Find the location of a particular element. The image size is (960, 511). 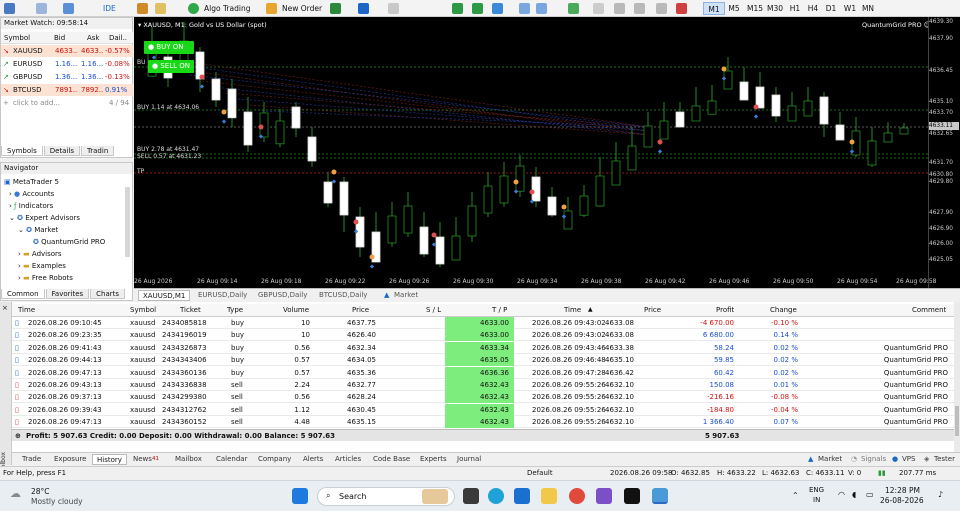

tab-company: Company is located at coordinates (274, 459).